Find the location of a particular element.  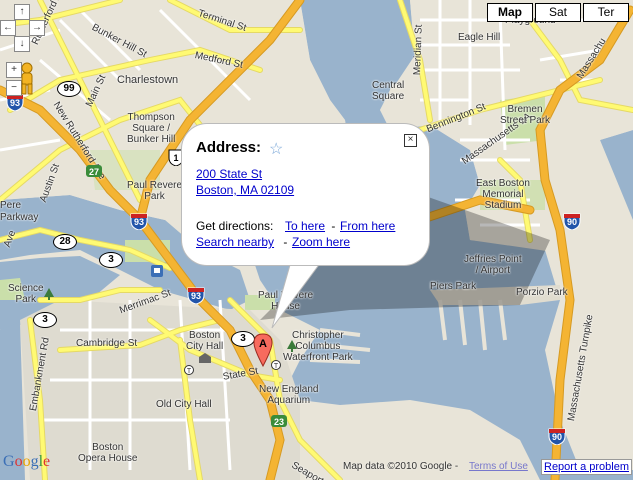

address-street-link: 200 State St is located at coordinates (229, 174).